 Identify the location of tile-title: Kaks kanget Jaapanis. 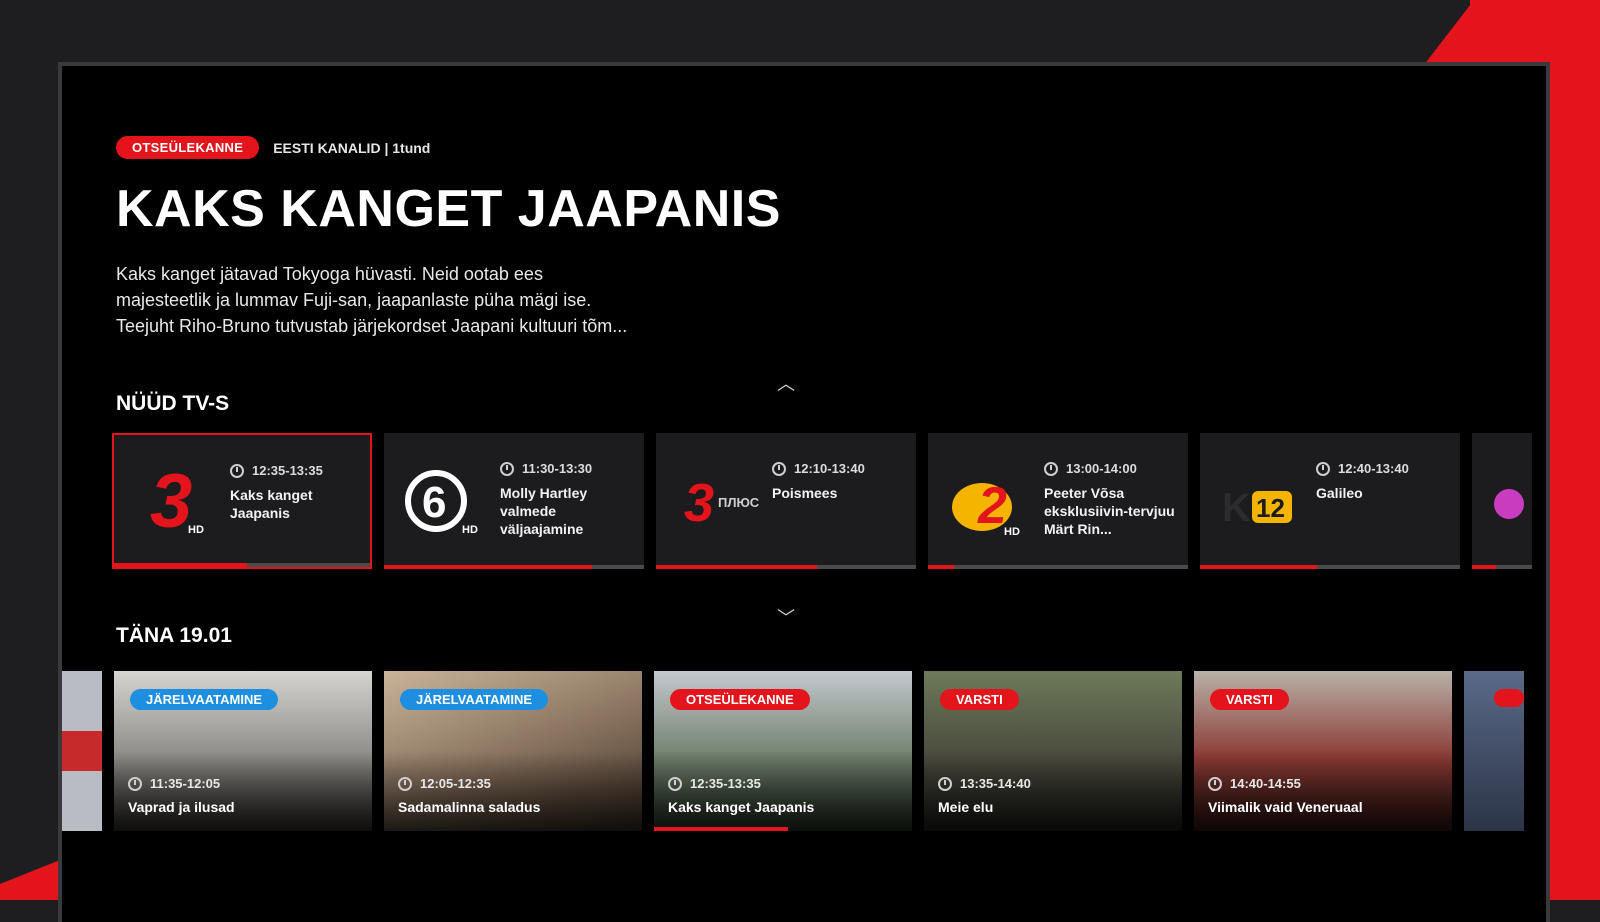
(741, 807).